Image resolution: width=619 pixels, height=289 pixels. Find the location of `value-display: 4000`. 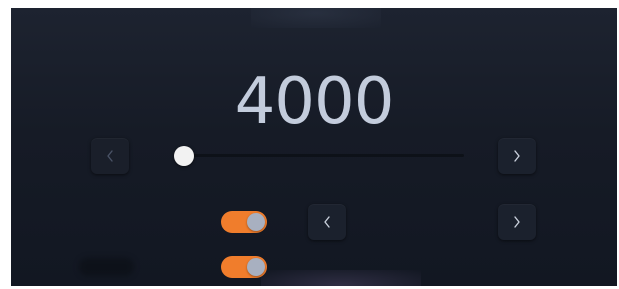

value-display: 4000 is located at coordinates (314, 102).